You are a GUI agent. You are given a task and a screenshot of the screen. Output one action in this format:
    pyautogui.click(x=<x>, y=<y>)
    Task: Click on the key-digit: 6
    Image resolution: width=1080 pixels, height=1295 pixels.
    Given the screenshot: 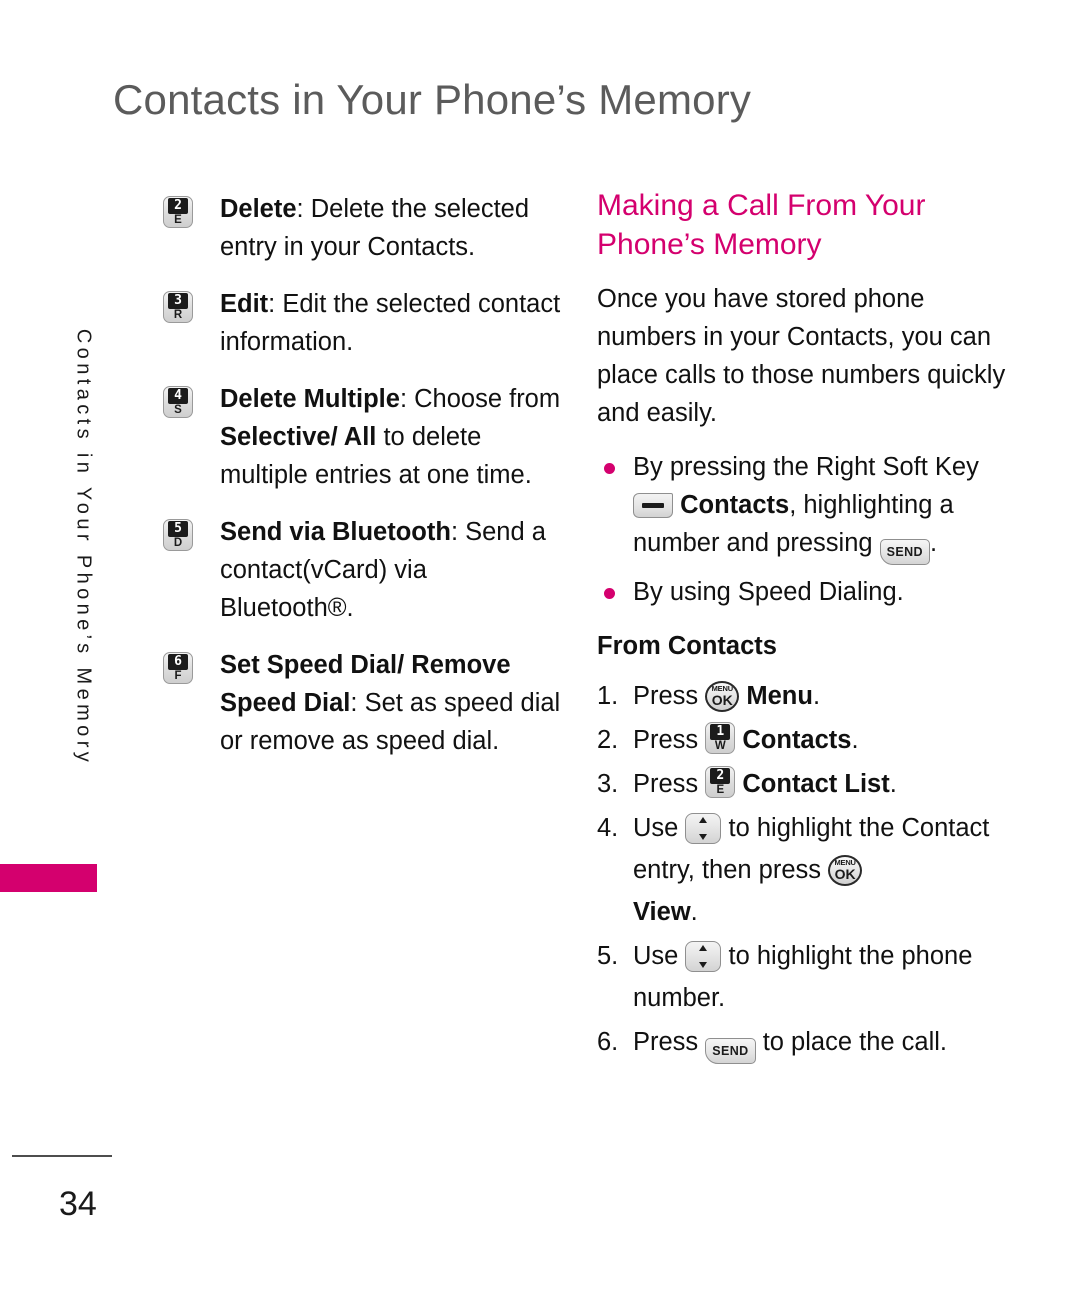 What is the action you would take?
    pyautogui.click(x=178, y=662)
    